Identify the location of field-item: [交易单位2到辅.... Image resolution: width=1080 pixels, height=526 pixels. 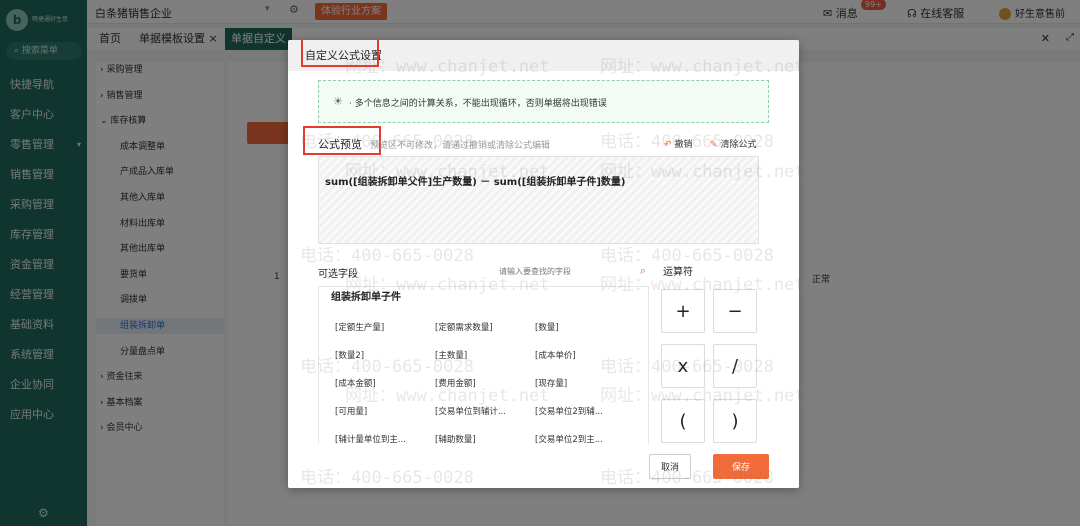
(569, 411).